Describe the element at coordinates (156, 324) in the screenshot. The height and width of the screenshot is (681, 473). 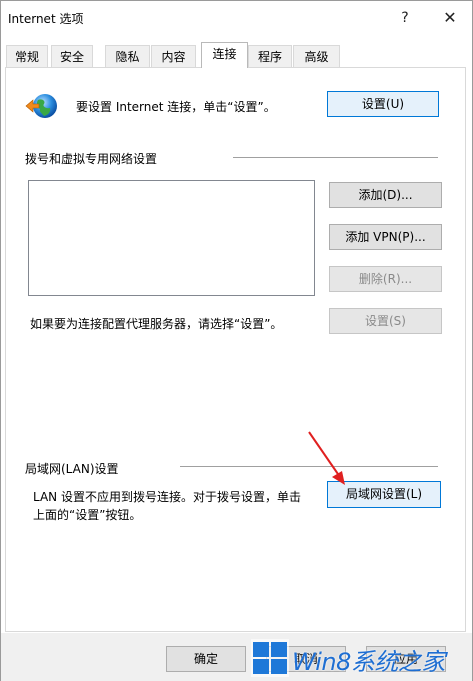
I see `proxy-hint-text: 如果要为连接配置代理服务器，请选择“设置”。` at that location.